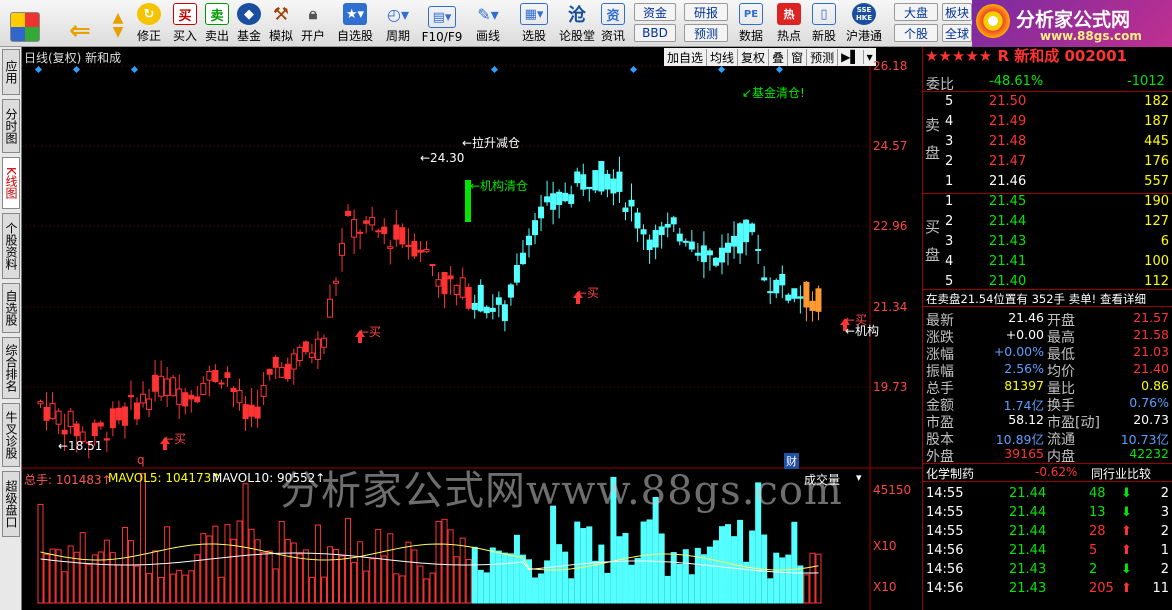 The image size is (1172, 610). What do you see at coordinates (824, 23) in the screenshot?
I see `new-stock-button: ▯ 新股` at bounding box center [824, 23].